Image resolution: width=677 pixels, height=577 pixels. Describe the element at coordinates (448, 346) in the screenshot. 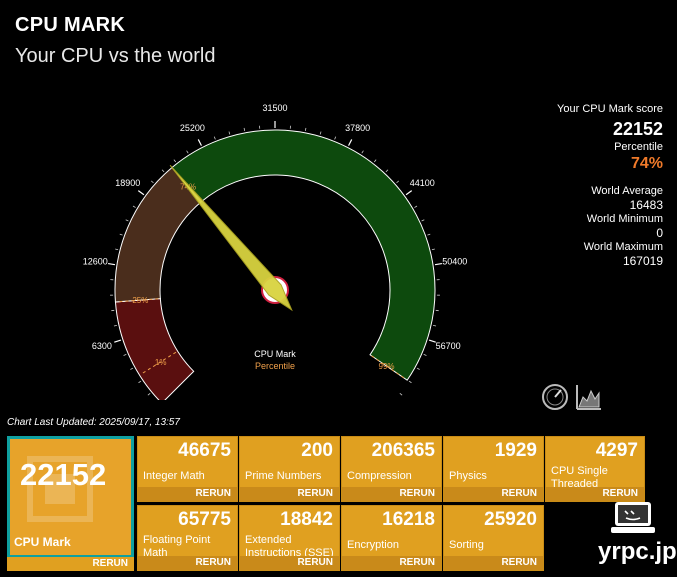

I see `gauge-scale-label: 56700` at that location.